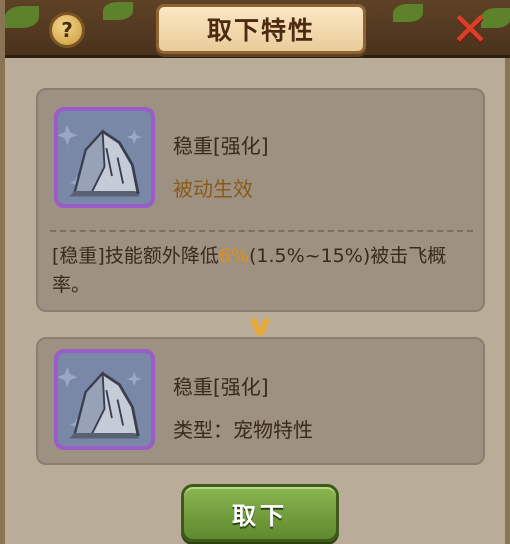  Describe the element at coordinates (243, 430) in the screenshot. I see `trait-type: 类型：宠物特性` at that location.